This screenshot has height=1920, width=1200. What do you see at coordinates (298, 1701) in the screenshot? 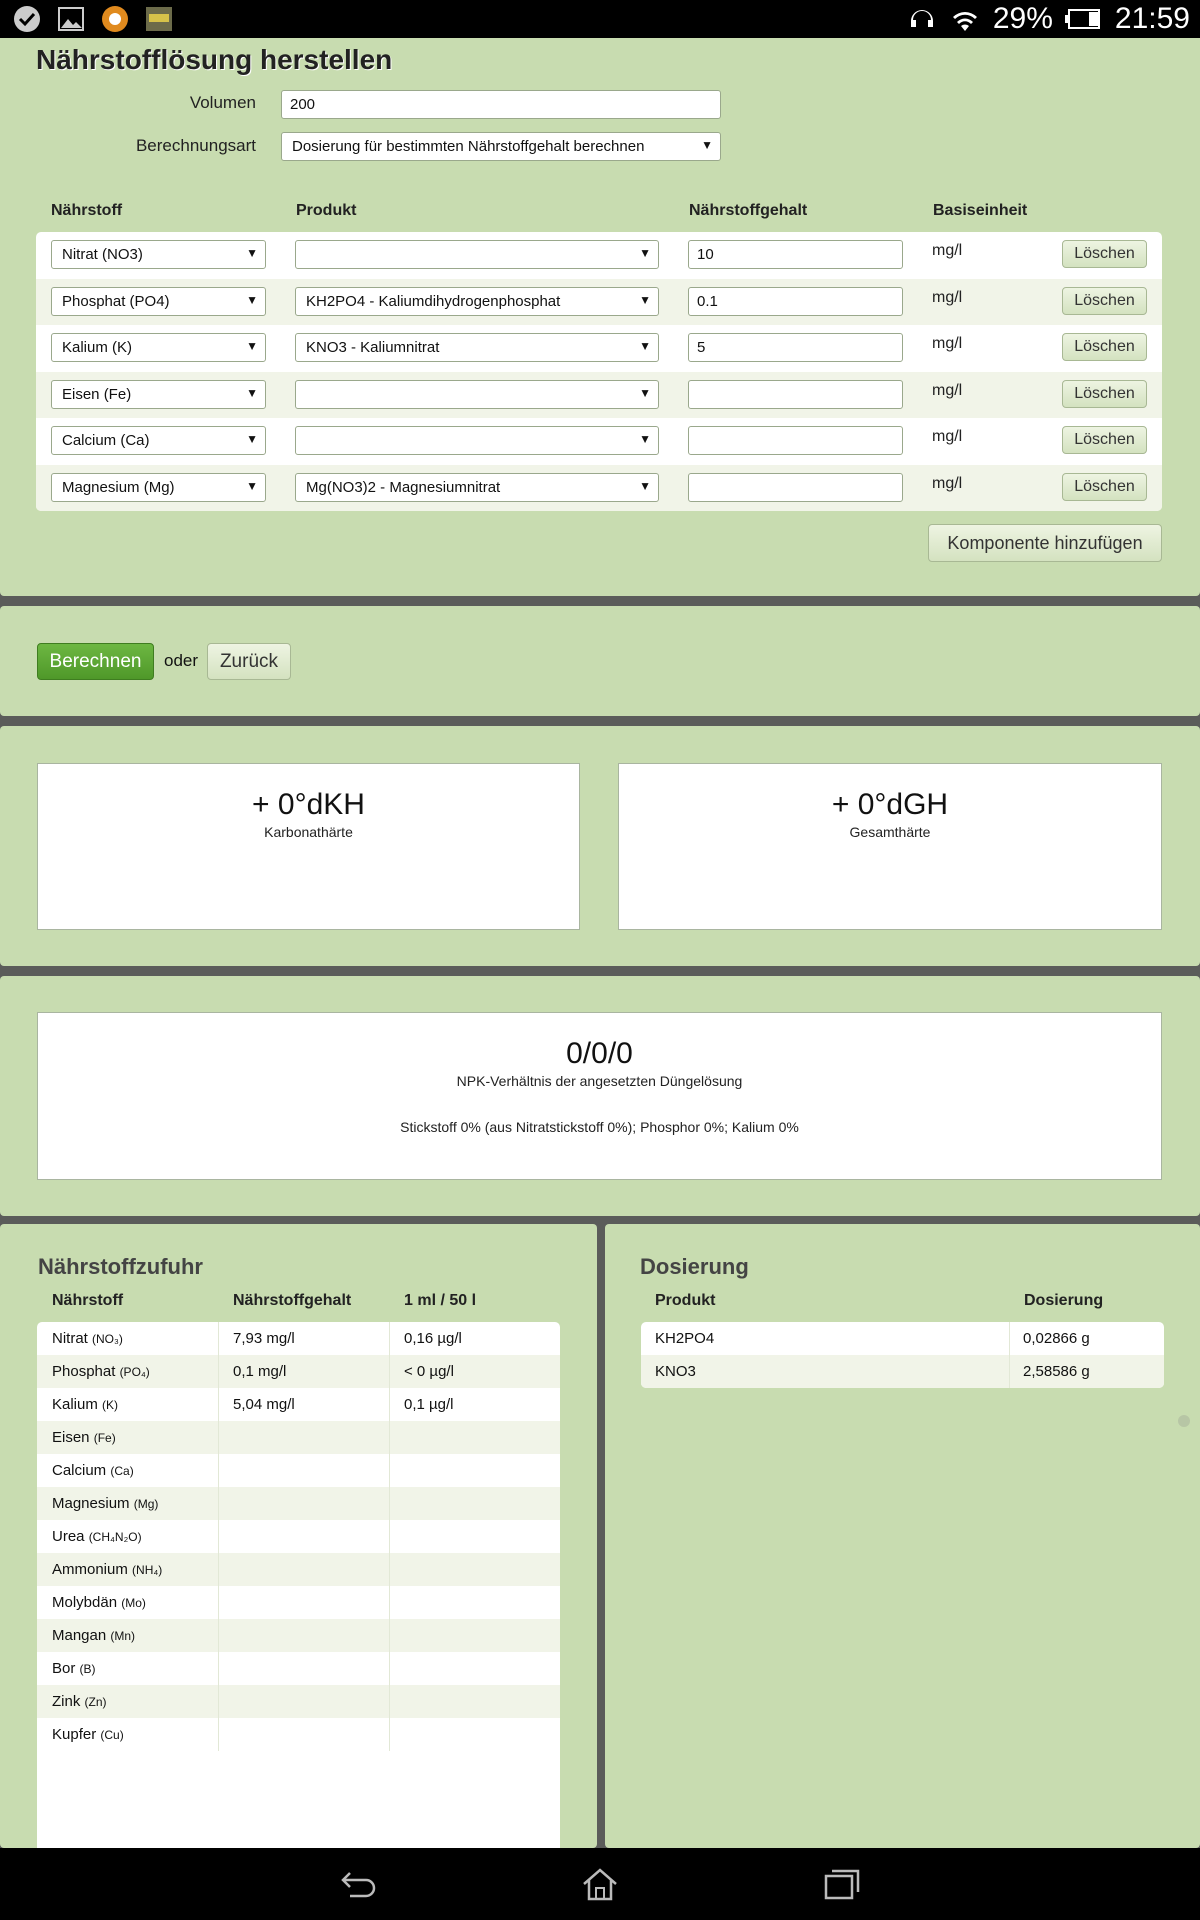
I see `table-row: Zink (Zn)` at bounding box center [298, 1701].